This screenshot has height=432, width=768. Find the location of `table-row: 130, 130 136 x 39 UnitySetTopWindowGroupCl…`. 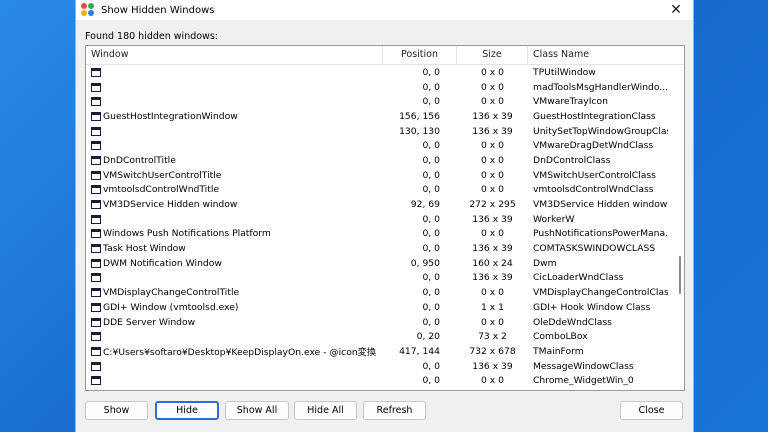

table-row: 130, 130 136 x 39 UnitySetTopWindowGroupCl… is located at coordinates (381, 131).